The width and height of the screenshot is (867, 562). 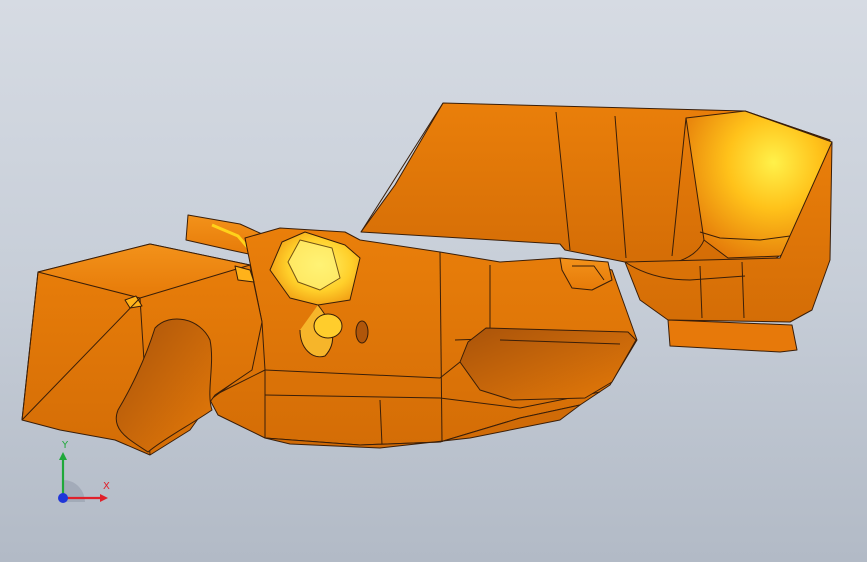 I want to click on axis-y-label: Y, so click(x=65, y=445).